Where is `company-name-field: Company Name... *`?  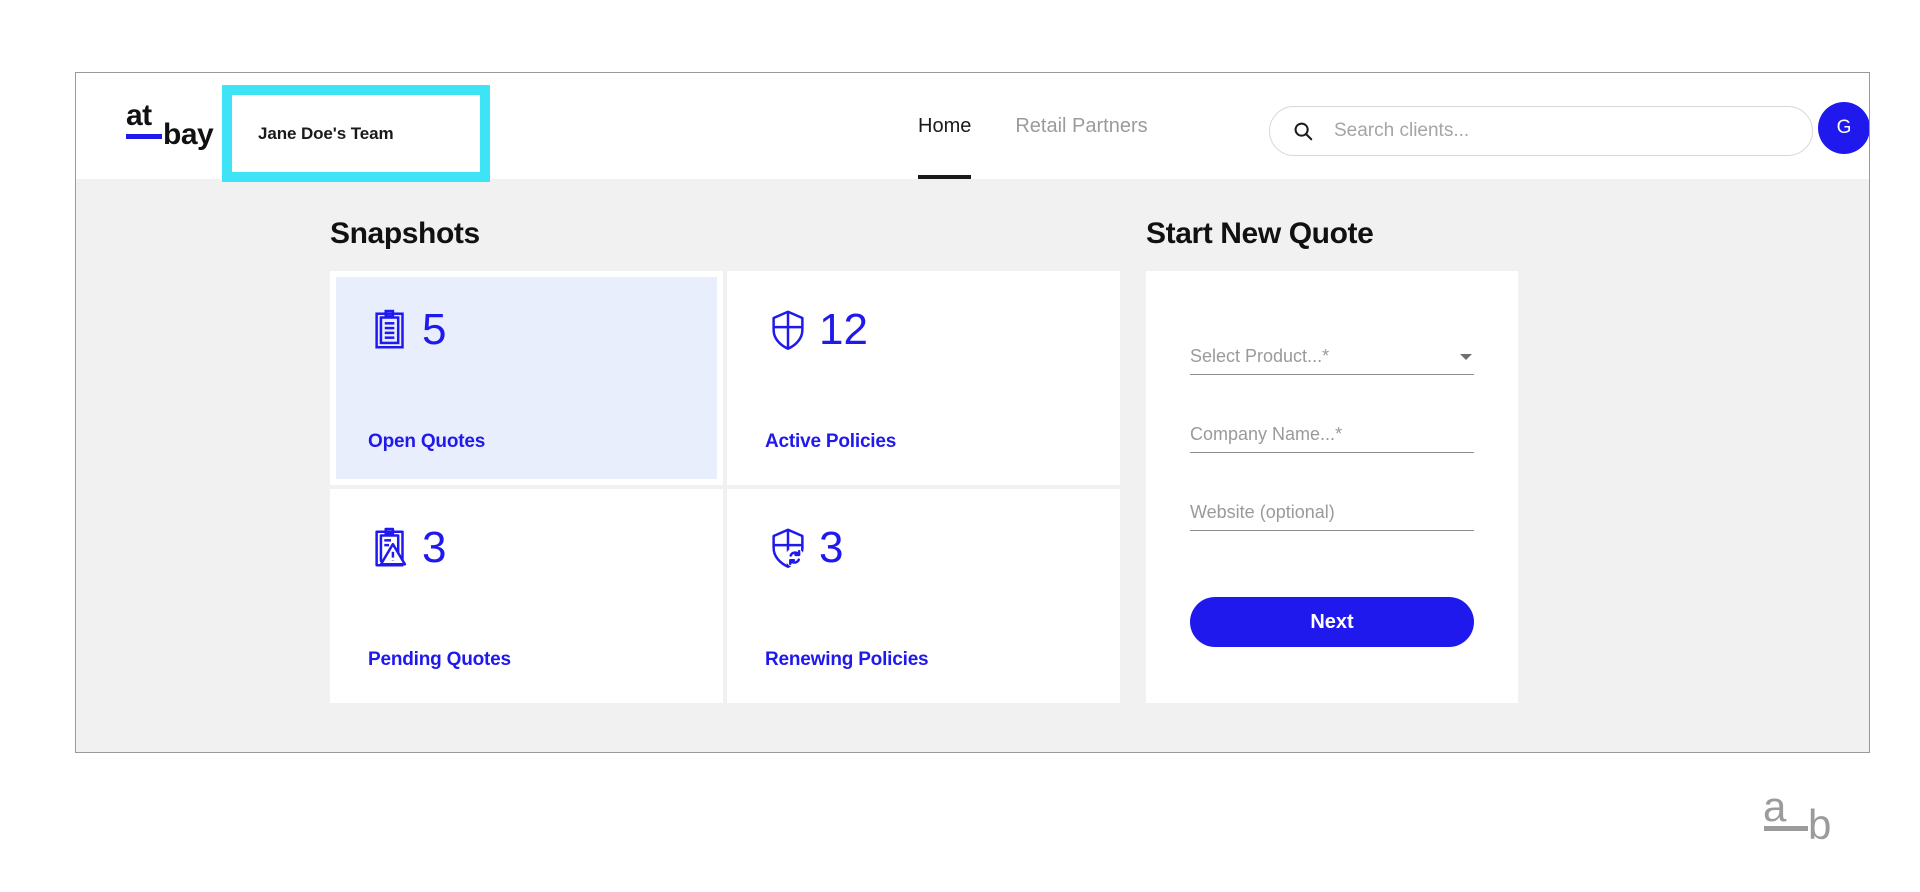
company-name-field: Company Name... * is located at coordinates (1332, 432).